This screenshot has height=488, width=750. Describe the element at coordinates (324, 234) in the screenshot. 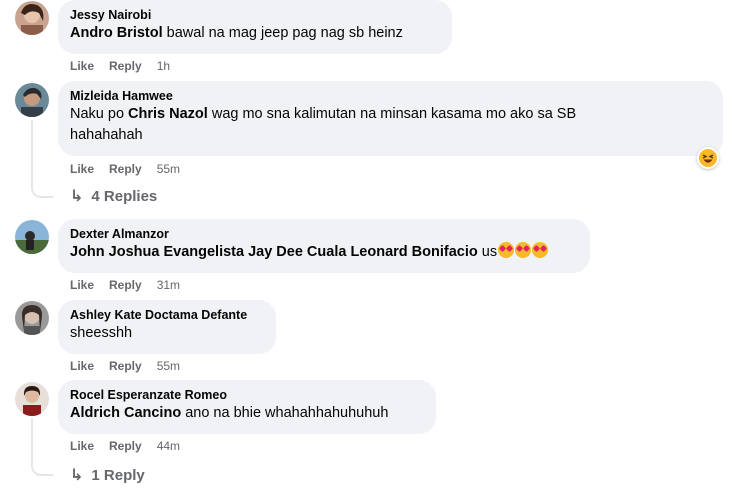

I see `comment-author: Dexter Almanzor` at that location.